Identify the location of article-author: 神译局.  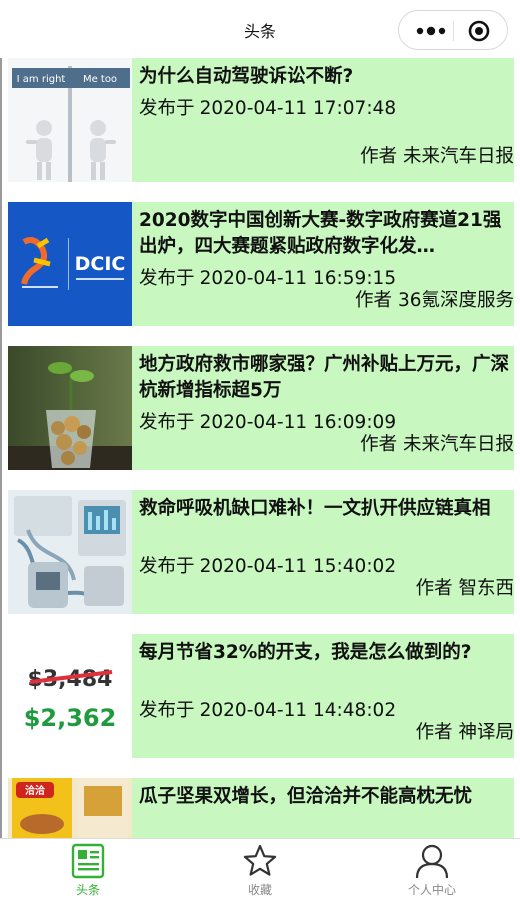
(486, 732).